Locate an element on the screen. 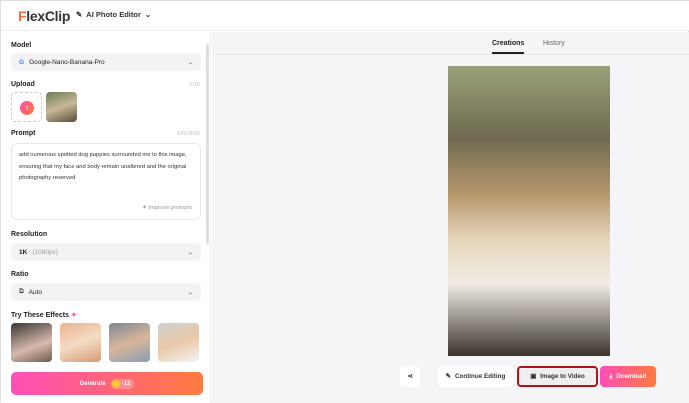  upload-icon: ↑ is located at coordinates (27, 108).